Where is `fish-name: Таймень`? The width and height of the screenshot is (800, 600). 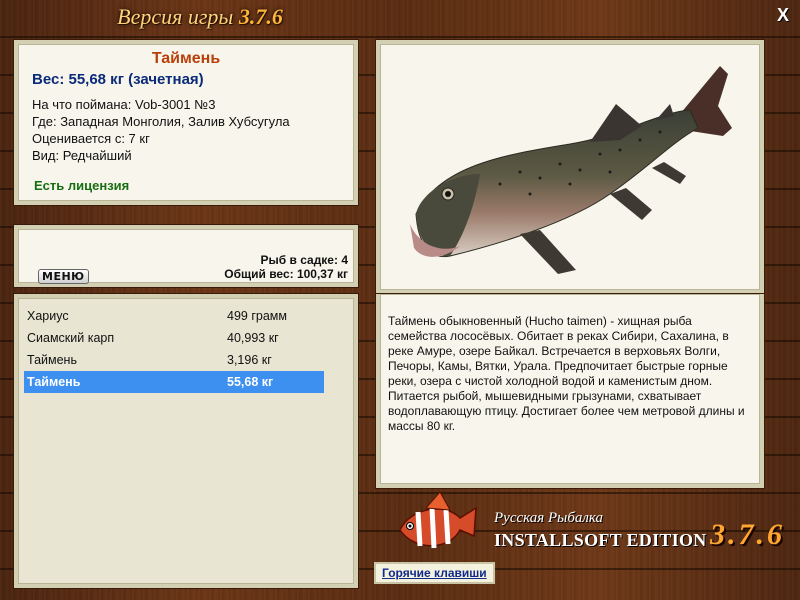 fish-name: Таймень is located at coordinates (186, 58).